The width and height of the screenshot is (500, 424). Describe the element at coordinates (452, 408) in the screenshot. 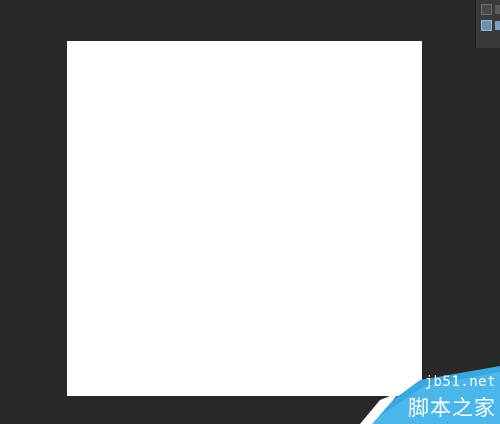

I see `watermark-name: 脚本之家` at that location.